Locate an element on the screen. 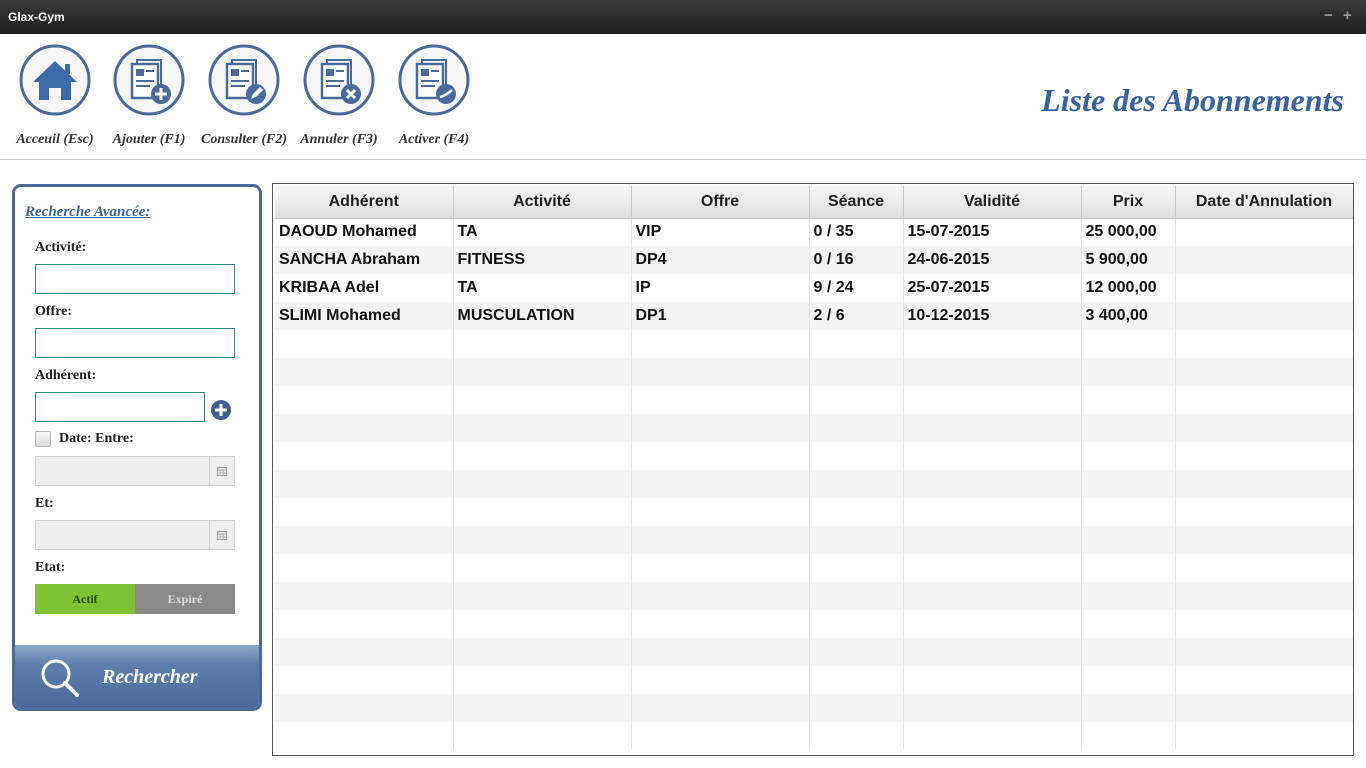  cell-activite: FITNESS is located at coordinates (542, 260).